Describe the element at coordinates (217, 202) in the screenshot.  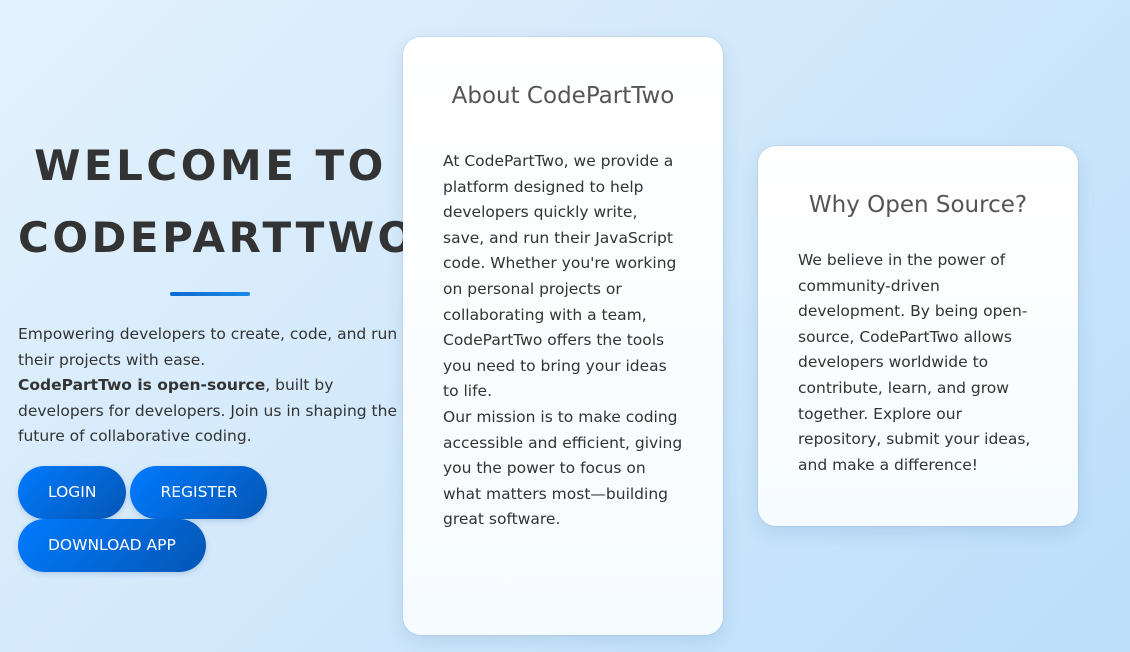
I see `hero-title: WELCOME TO CODEPARTTWO` at that location.